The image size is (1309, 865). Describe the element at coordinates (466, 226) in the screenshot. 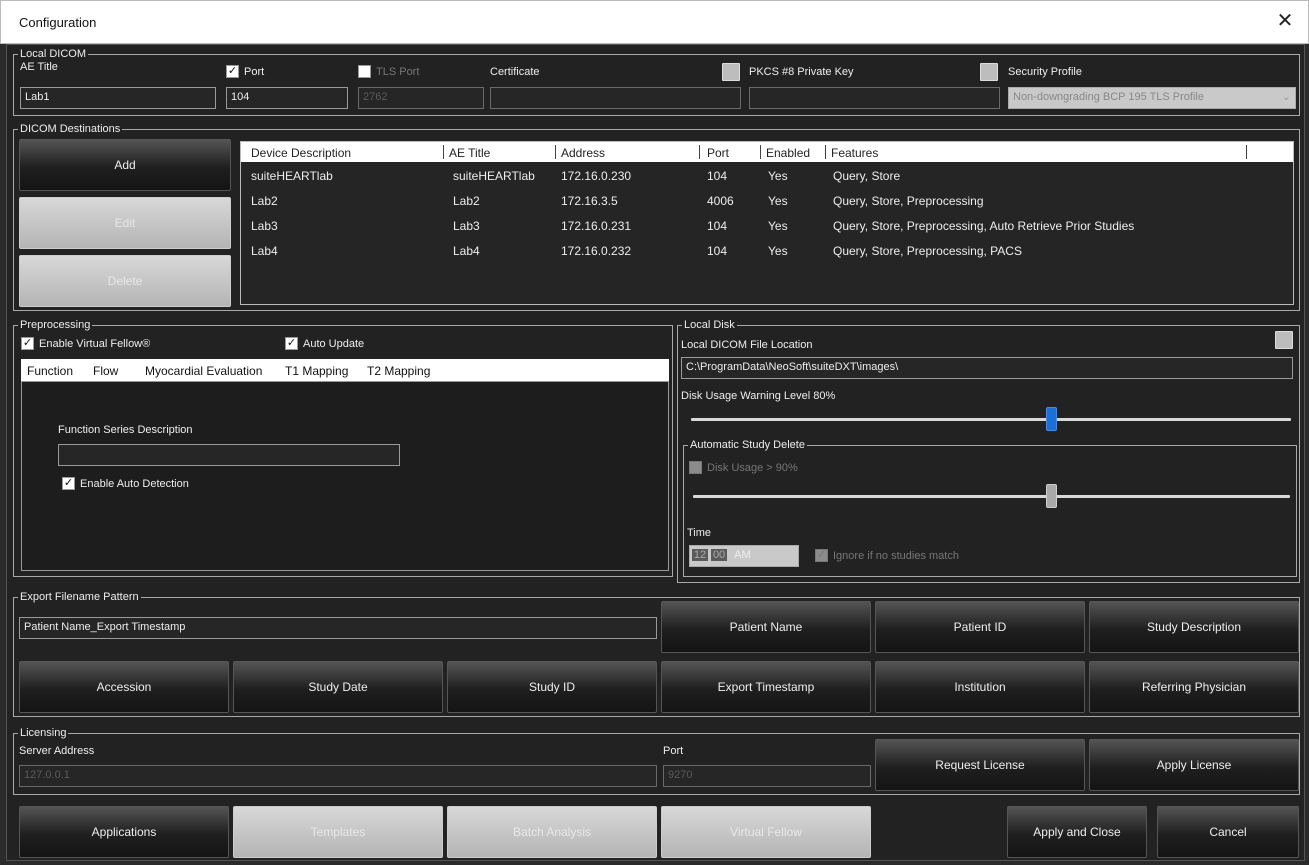

I see `cell-ae-title: Lab3` at that location.